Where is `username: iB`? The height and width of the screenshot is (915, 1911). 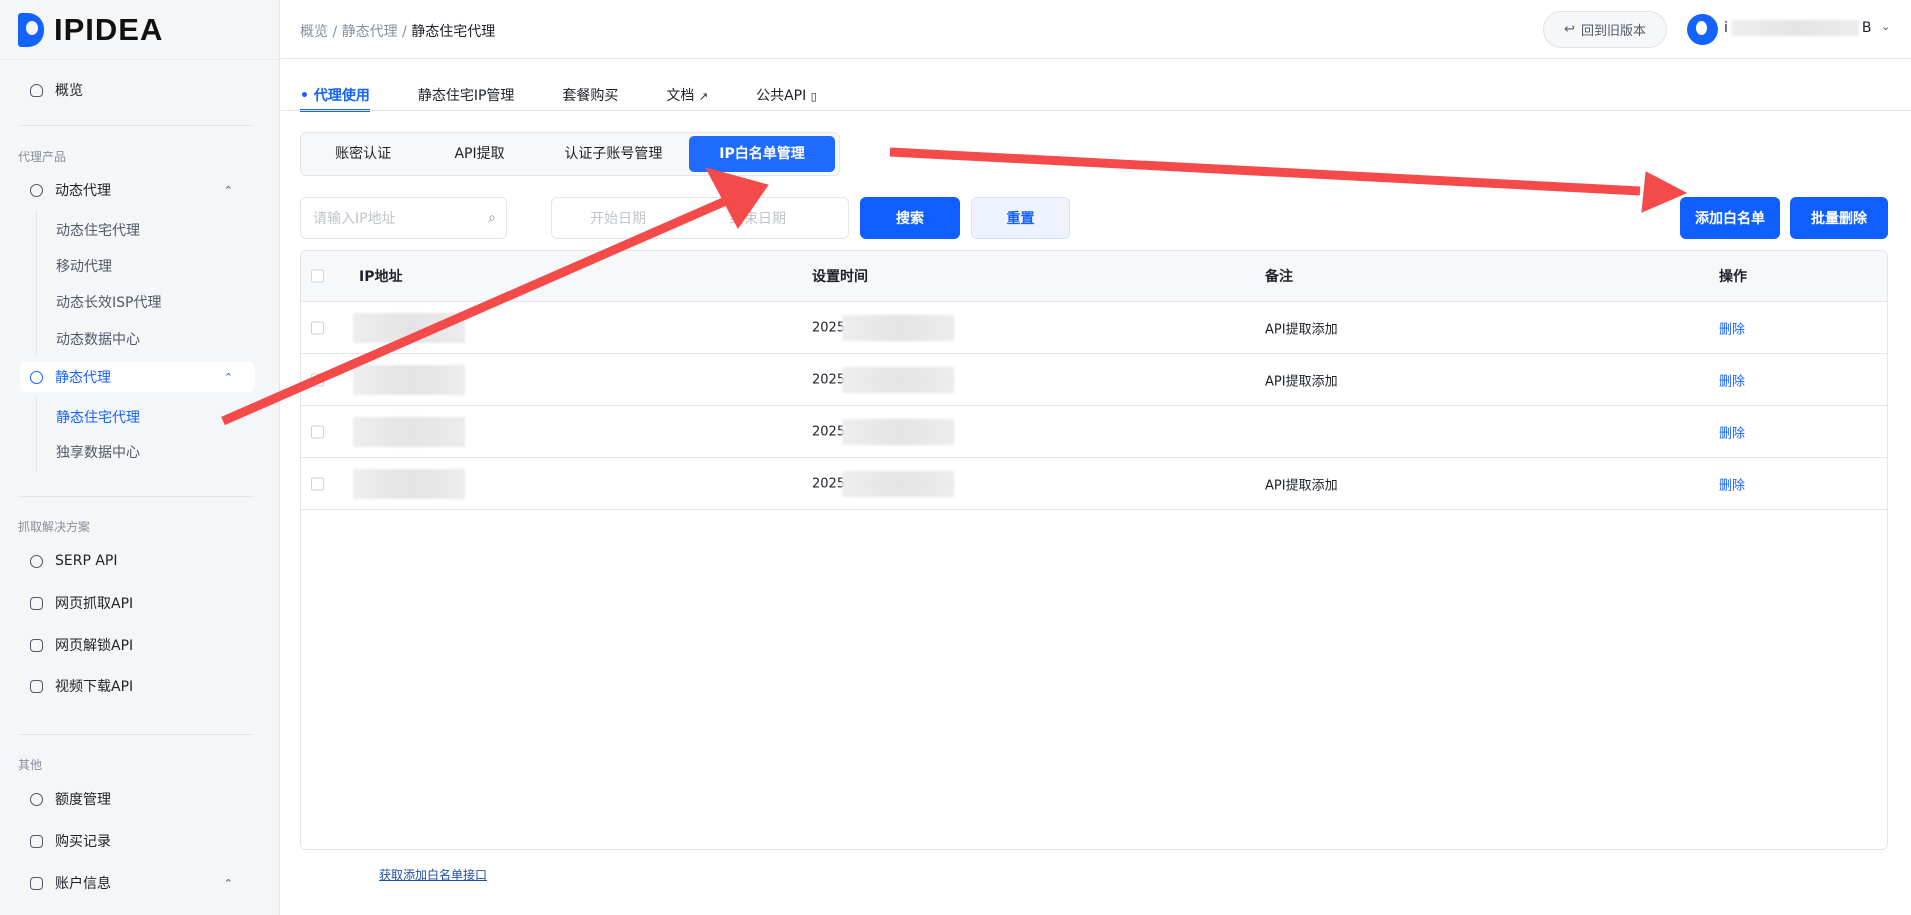
username: iB is located at coordinates (1798, 28).